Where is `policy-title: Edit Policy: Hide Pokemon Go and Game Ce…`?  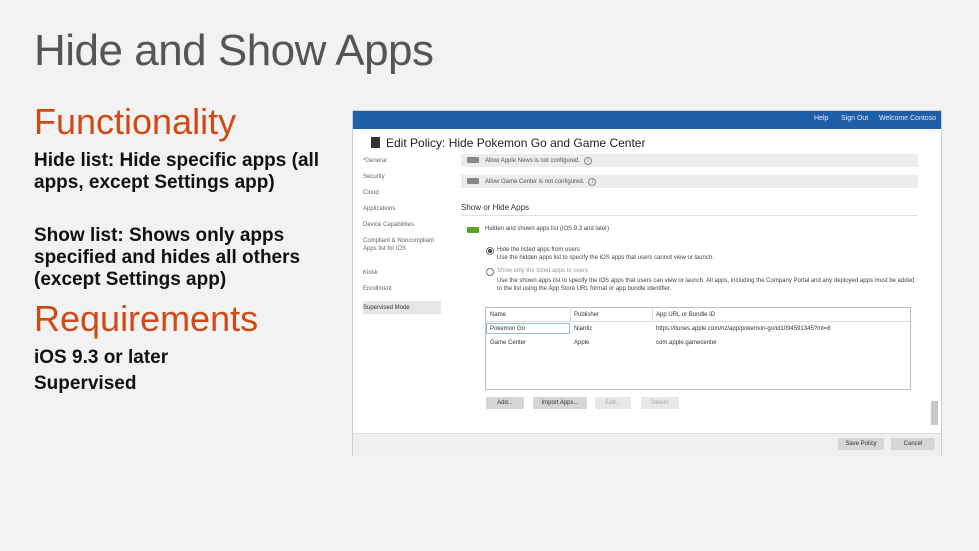 policy-title: Edit Policy: Hide Pokemon Go and Game Ce… is located at coordinates (516, 143).